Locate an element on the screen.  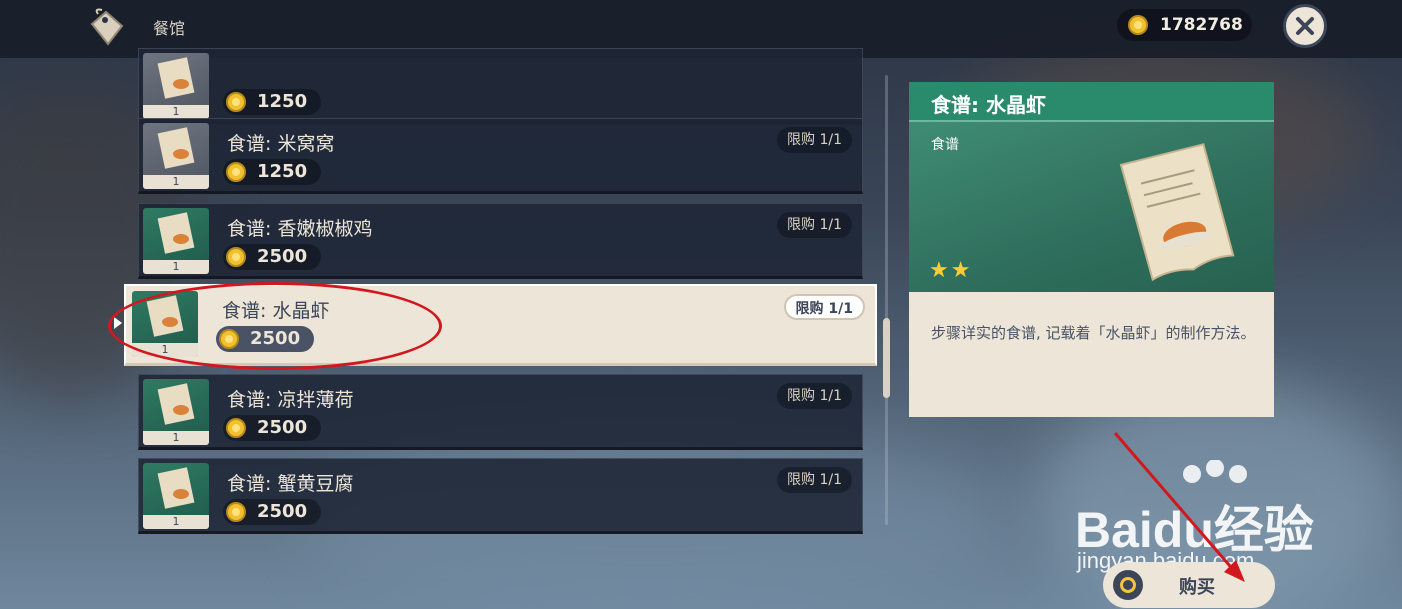
price-tag-icon is located at coordinates (106, 28).